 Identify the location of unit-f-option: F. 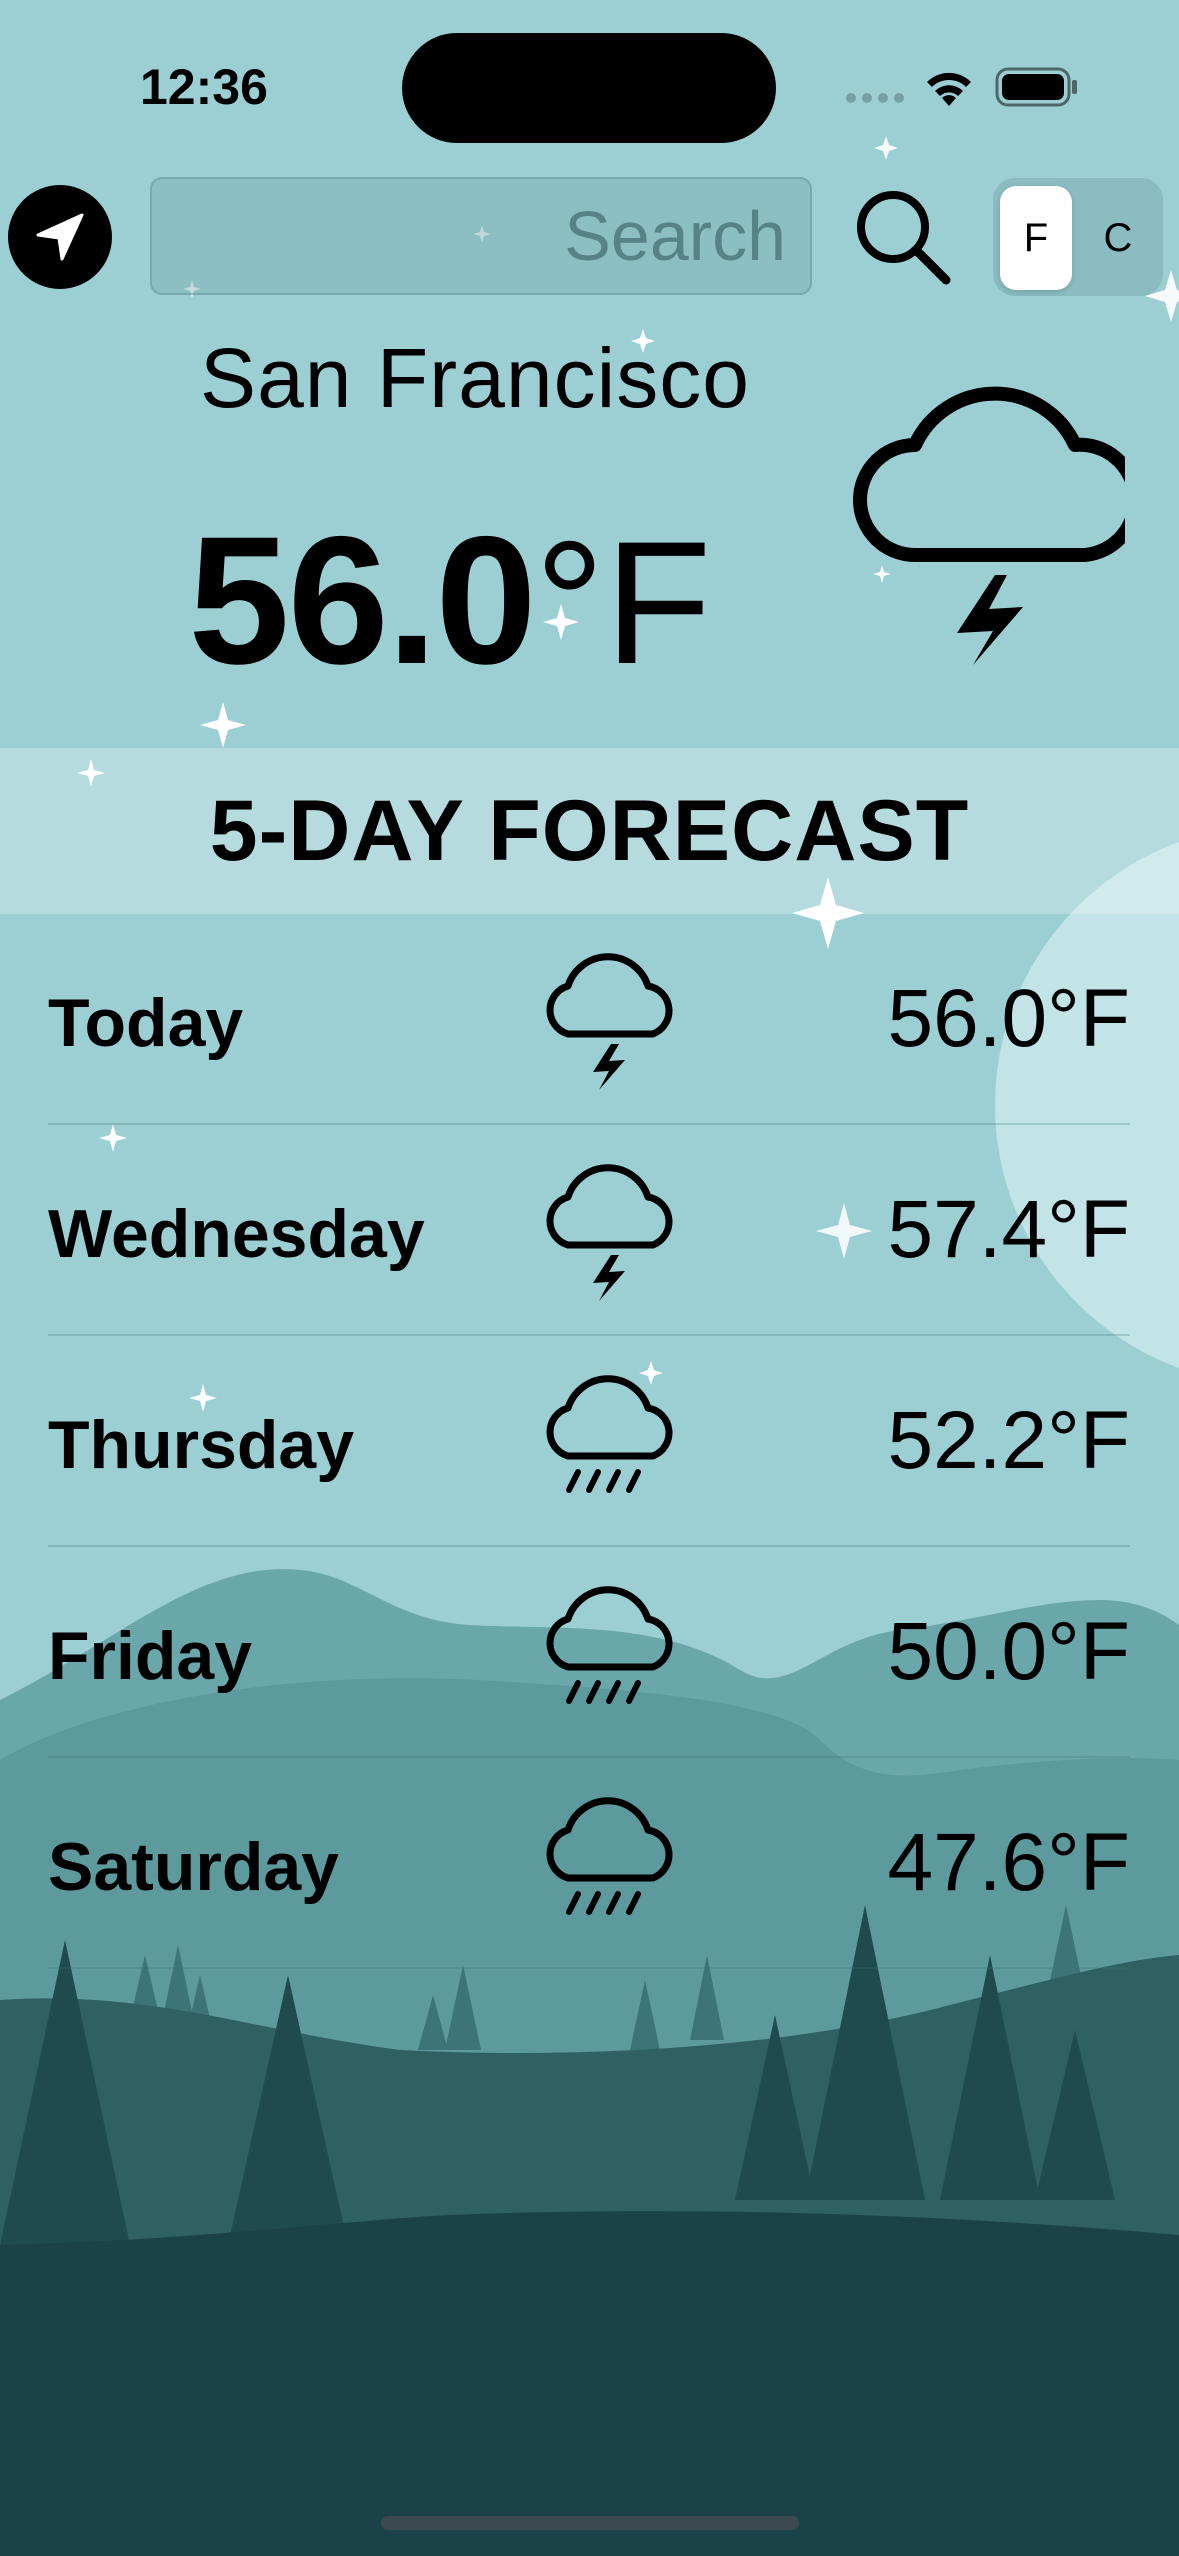
(1036, 238).